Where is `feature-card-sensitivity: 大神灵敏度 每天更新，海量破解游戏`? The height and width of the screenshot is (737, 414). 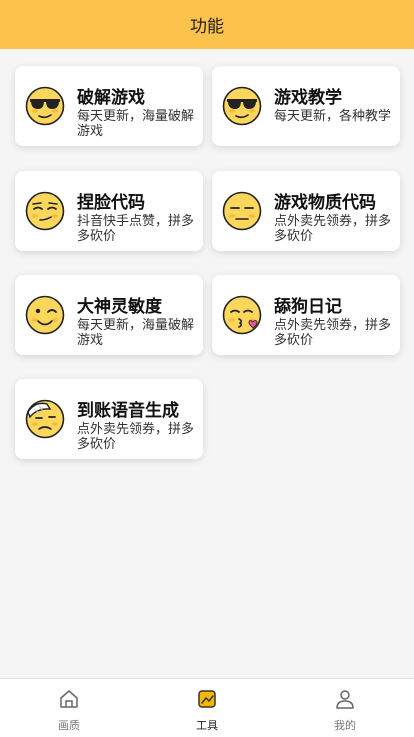
feature-card-sensitivity: 大神灵敏度 每天更新，海量破解游戏 is located at coordinates (109, 315).